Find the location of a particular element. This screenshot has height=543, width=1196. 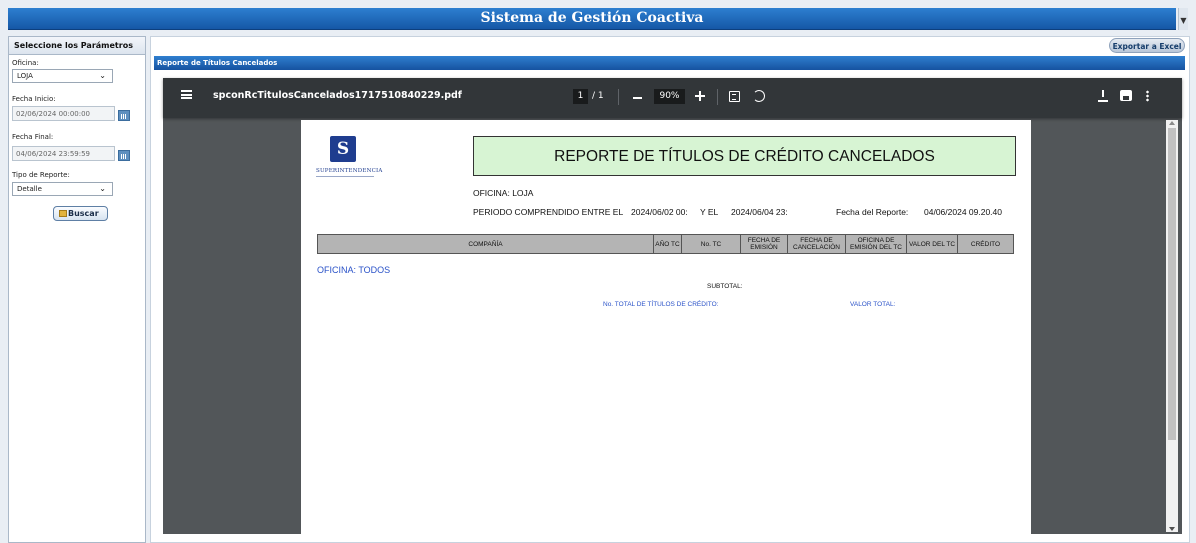

valor-total-label: VALOR TOTAL: is located at coordinates (873, 304).